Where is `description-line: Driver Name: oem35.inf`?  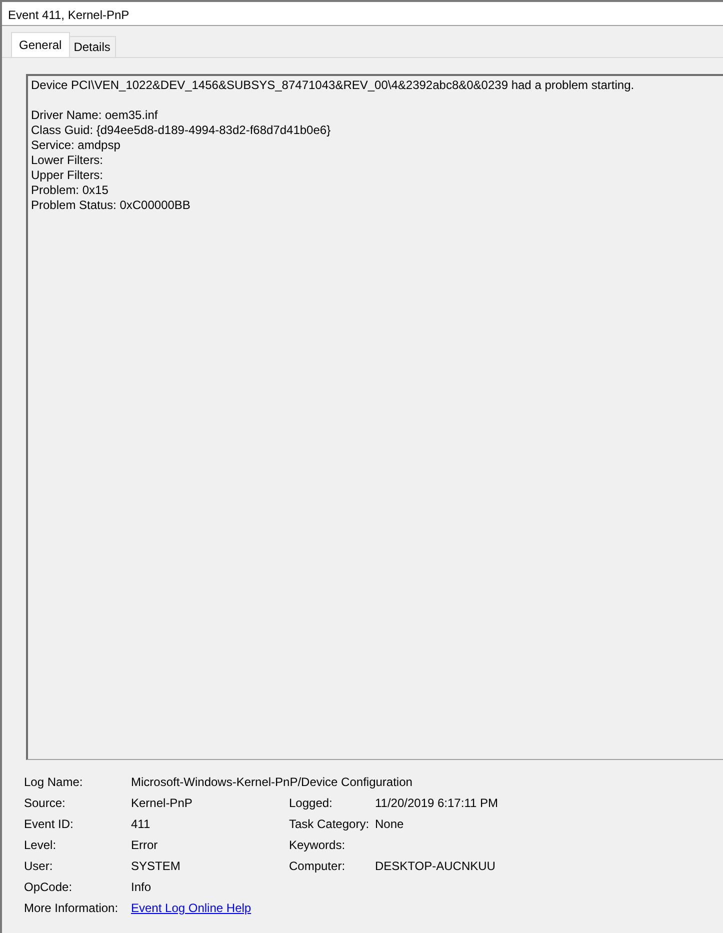
description-line: Driver Name: oem35.inf is located at coordinates (95, 115).